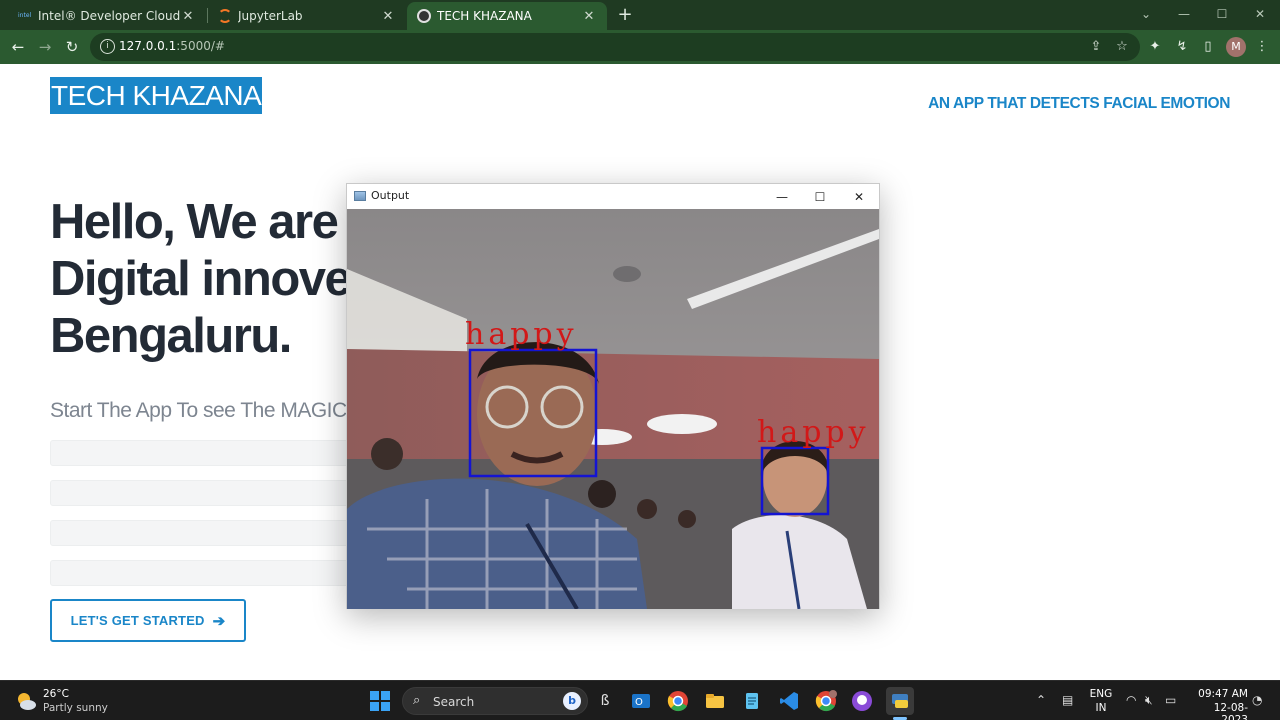 This screenshot has width=1280, height=720. I want to click on clock-time: 09:47 AM, so click(1218, 694).